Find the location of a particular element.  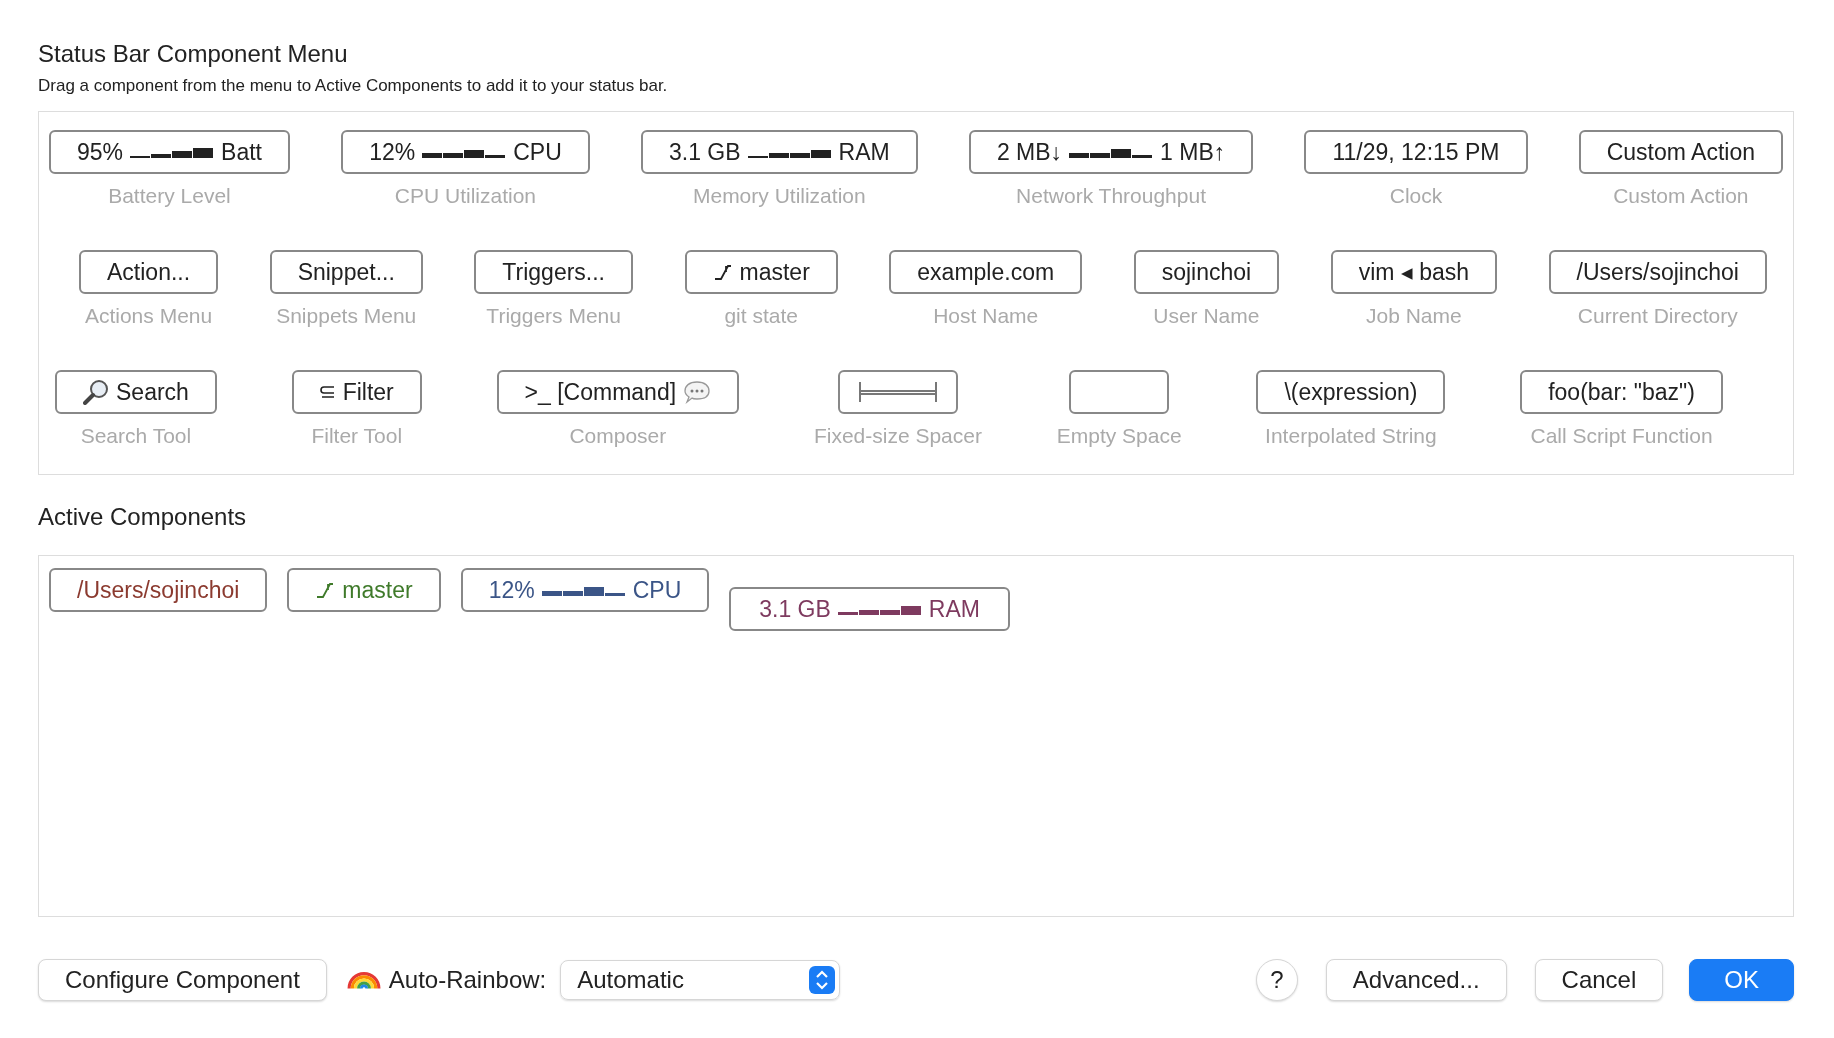

component-chip: Search is located at coordinates (136, 392).